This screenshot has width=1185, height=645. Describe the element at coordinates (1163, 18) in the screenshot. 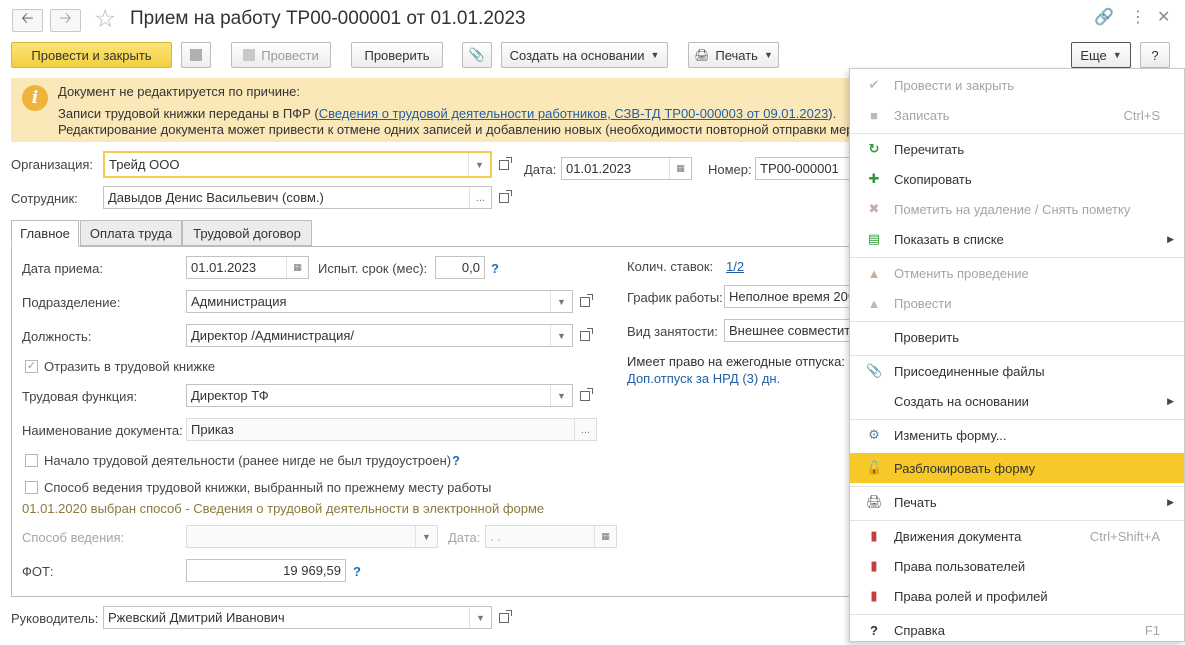

I see `close-icon: ✕` at that location.